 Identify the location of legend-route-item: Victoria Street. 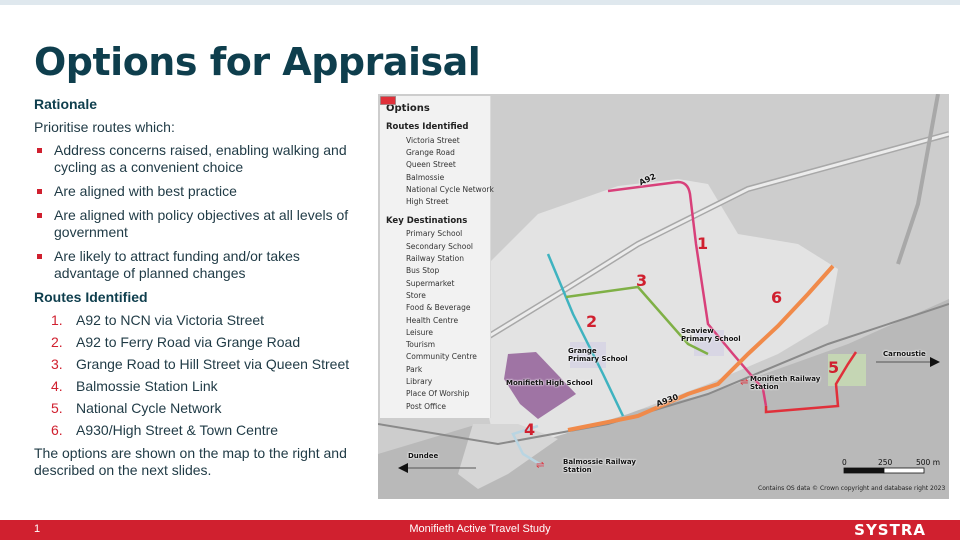
(435, 121).